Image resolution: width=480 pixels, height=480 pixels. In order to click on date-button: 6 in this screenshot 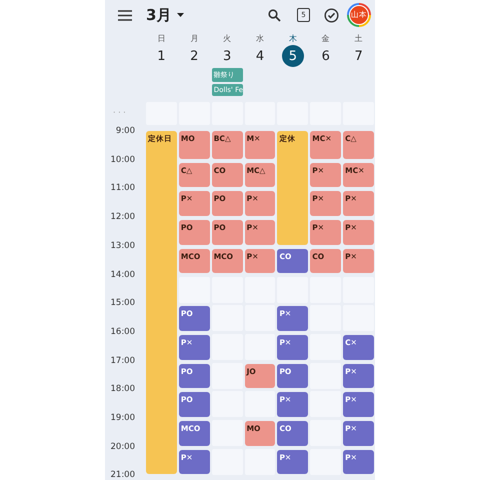, I will do `click(325, 56)`.